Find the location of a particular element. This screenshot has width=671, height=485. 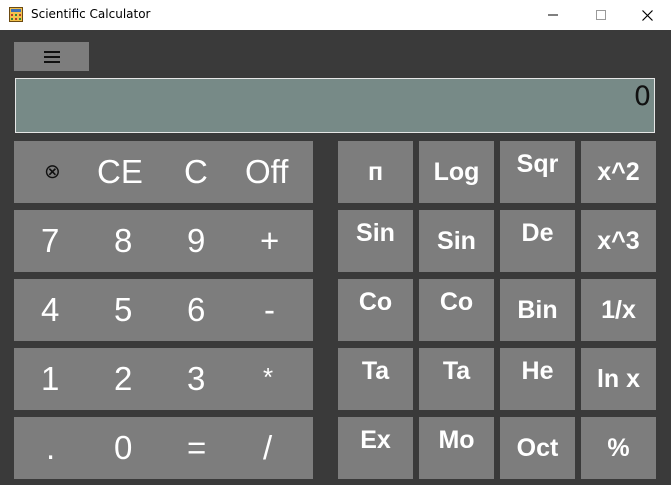

octal-button: Oct is located at coordinates (537, 448).